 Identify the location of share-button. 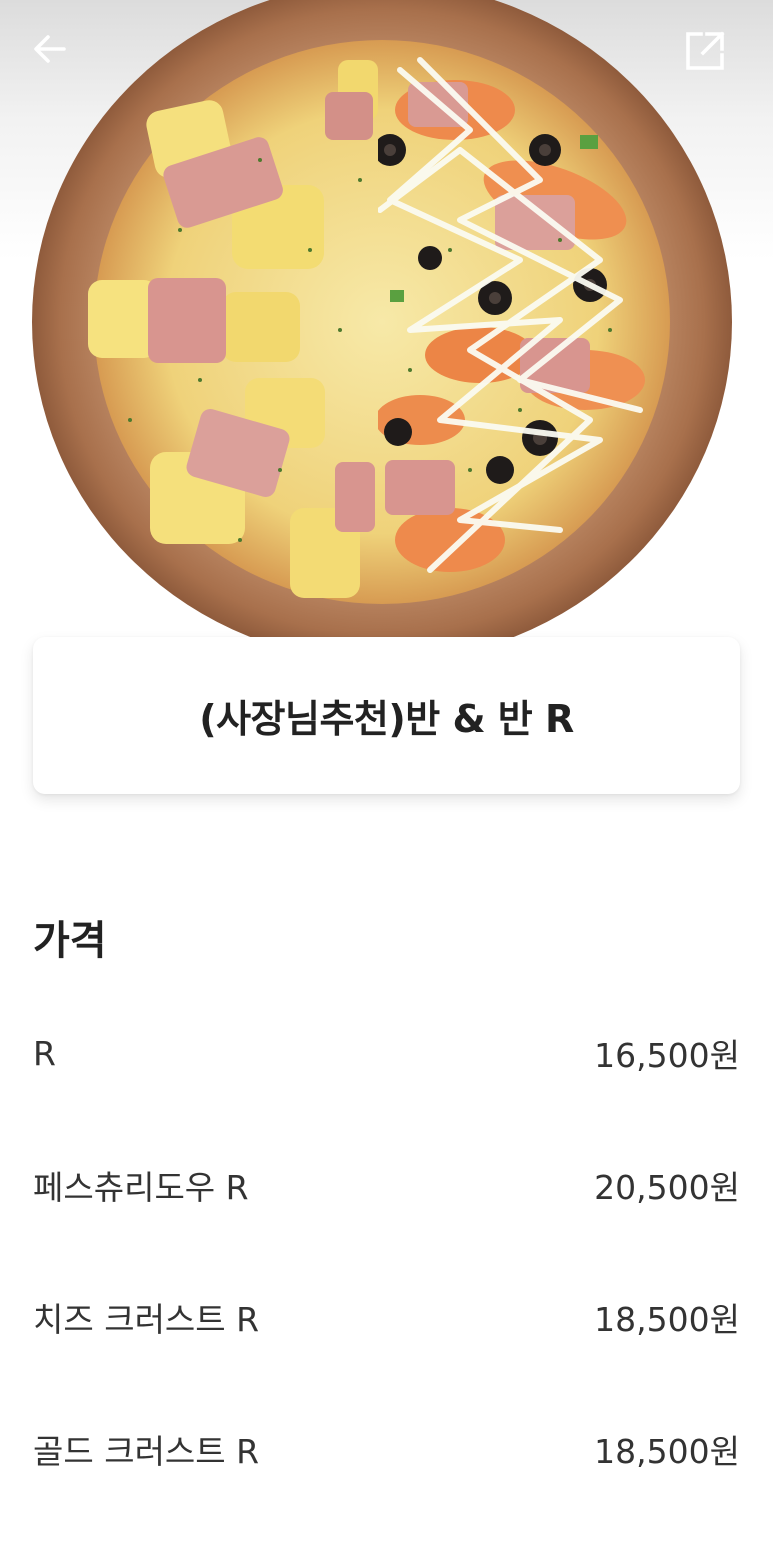
(713, 59).